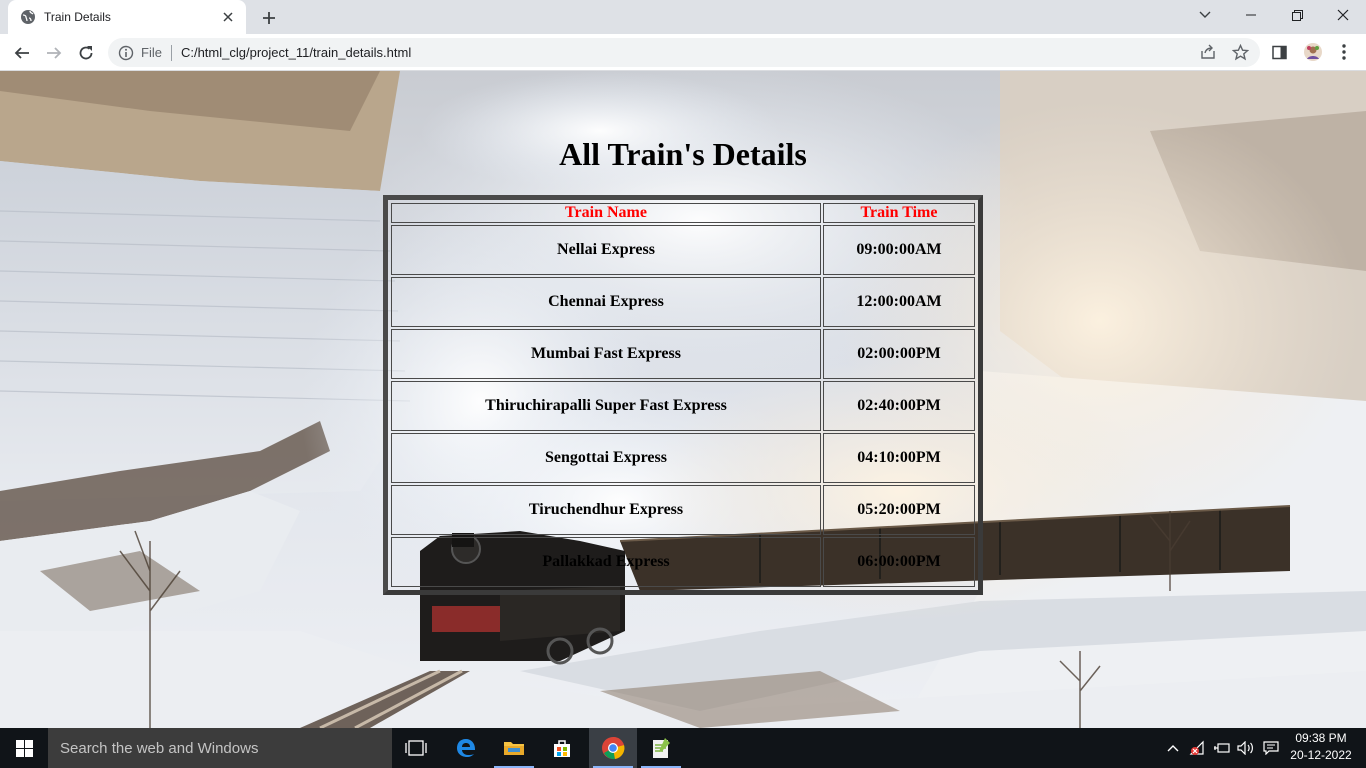 This screenshot has width=1366, height=768. I want to click on info-icon, so click(126, 53).